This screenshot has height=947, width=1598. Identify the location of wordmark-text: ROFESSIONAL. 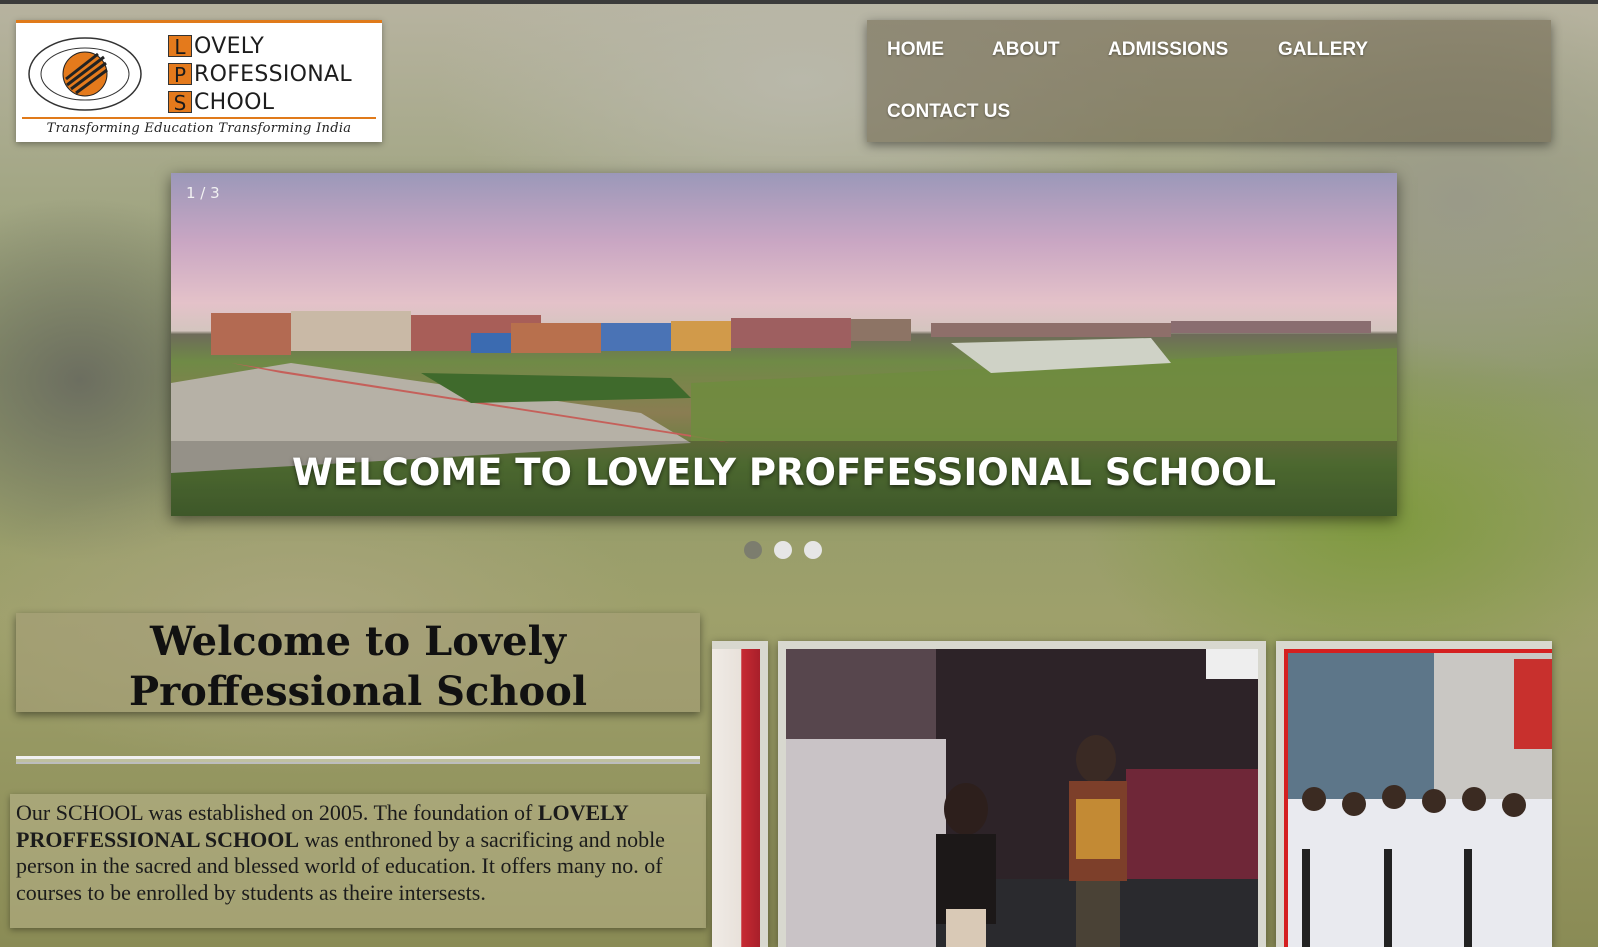
(273, 74).